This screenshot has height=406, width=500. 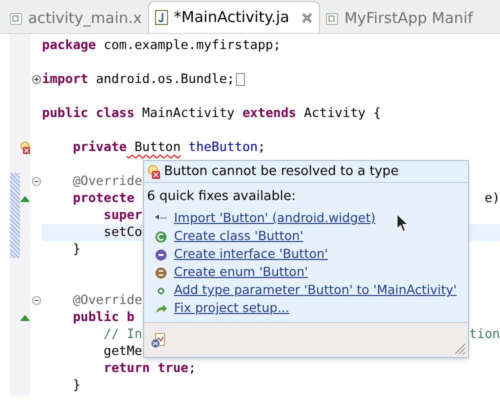 I want to click on quick-fix-link: Create interface 'Button', so click(x=251, y=254).